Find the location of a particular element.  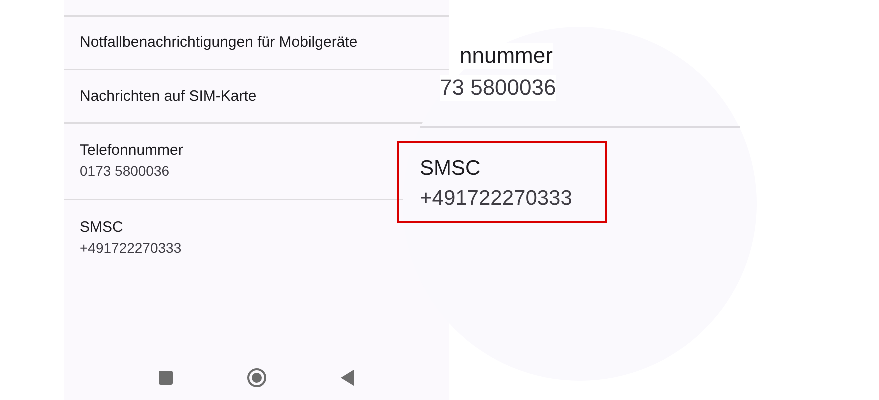

settings-item: Telefonnummer 0173 5800036 is located at coordinates (224, 161).